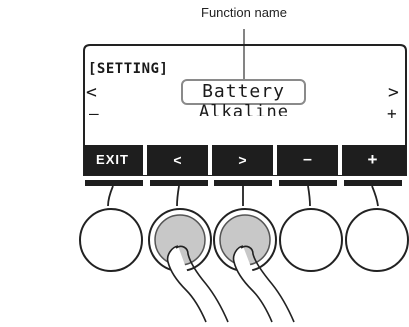 Image resolution: width=409 pixels, height=327 pixels. Describe the element at coordinates (111, 240) in the screenshot. I see `button-exit` at that location.